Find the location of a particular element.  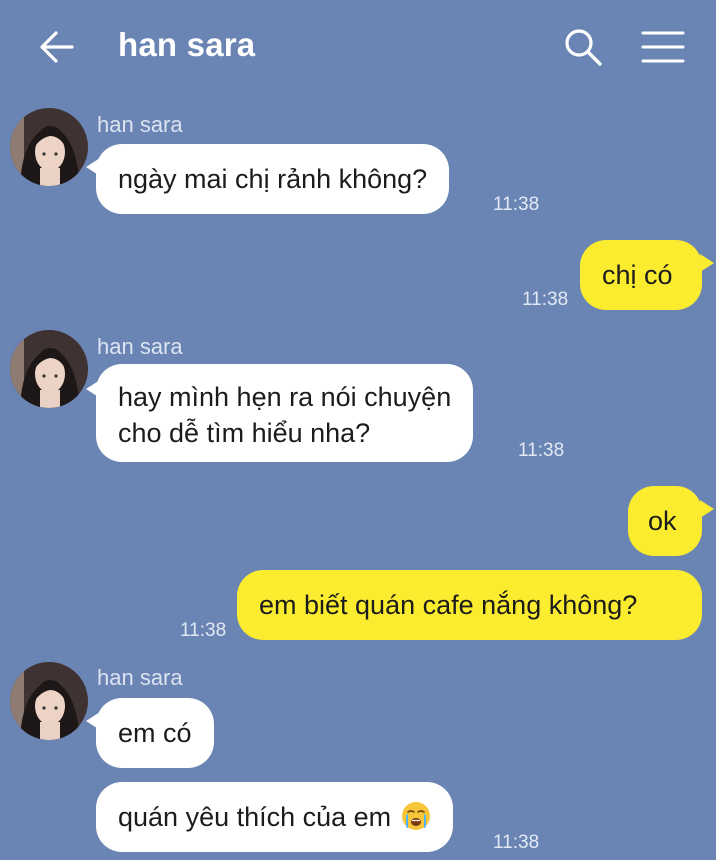

message-bubble-incoming: quán yêu thích của em is located at coordinates (274, 817).